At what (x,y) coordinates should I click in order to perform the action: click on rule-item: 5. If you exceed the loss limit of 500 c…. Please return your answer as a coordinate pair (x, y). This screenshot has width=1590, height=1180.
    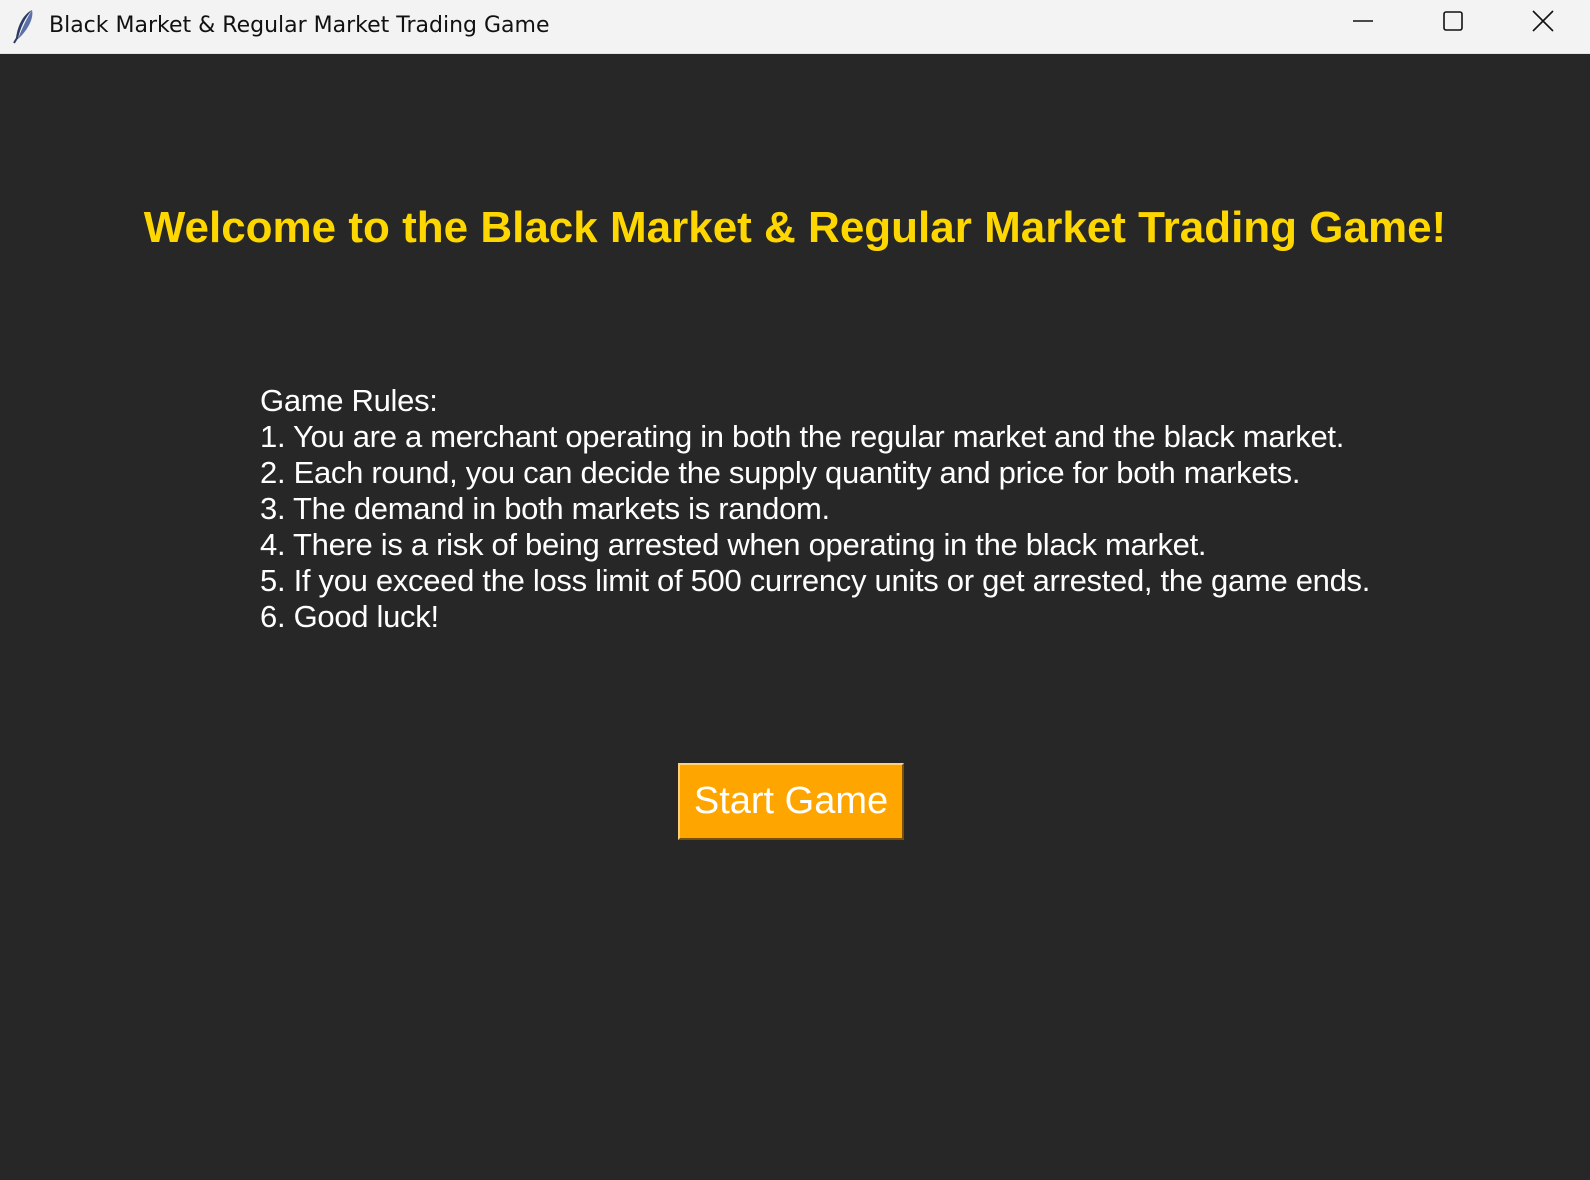
    Looking at the image, I should click on (815, 580).